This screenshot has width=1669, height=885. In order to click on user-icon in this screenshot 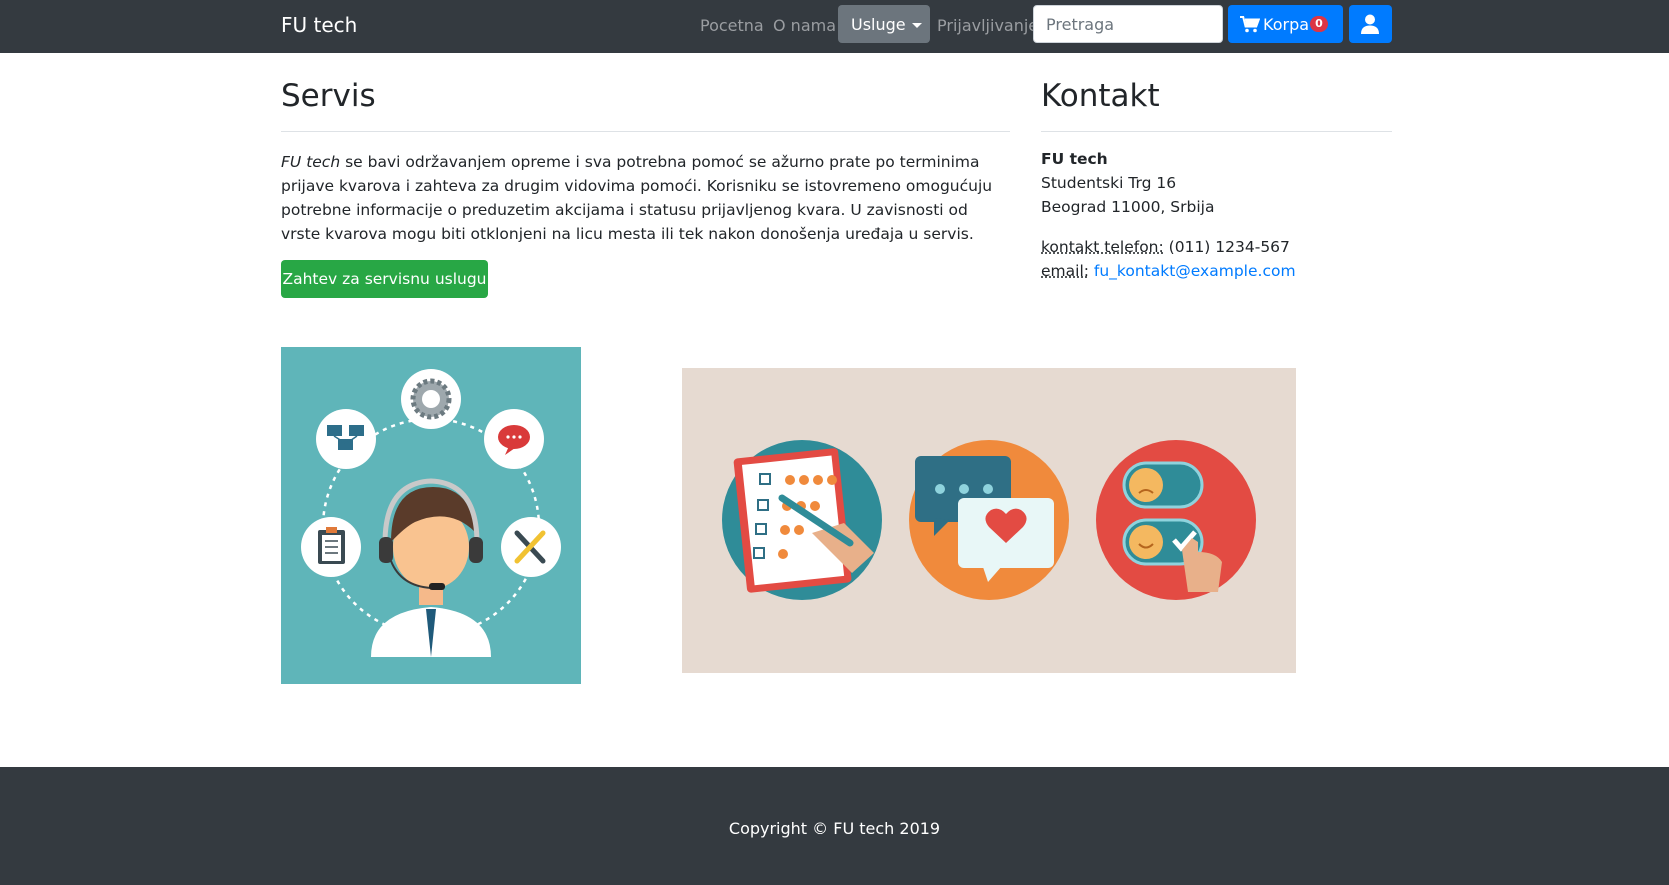, I will do `click(1370, 24)`.